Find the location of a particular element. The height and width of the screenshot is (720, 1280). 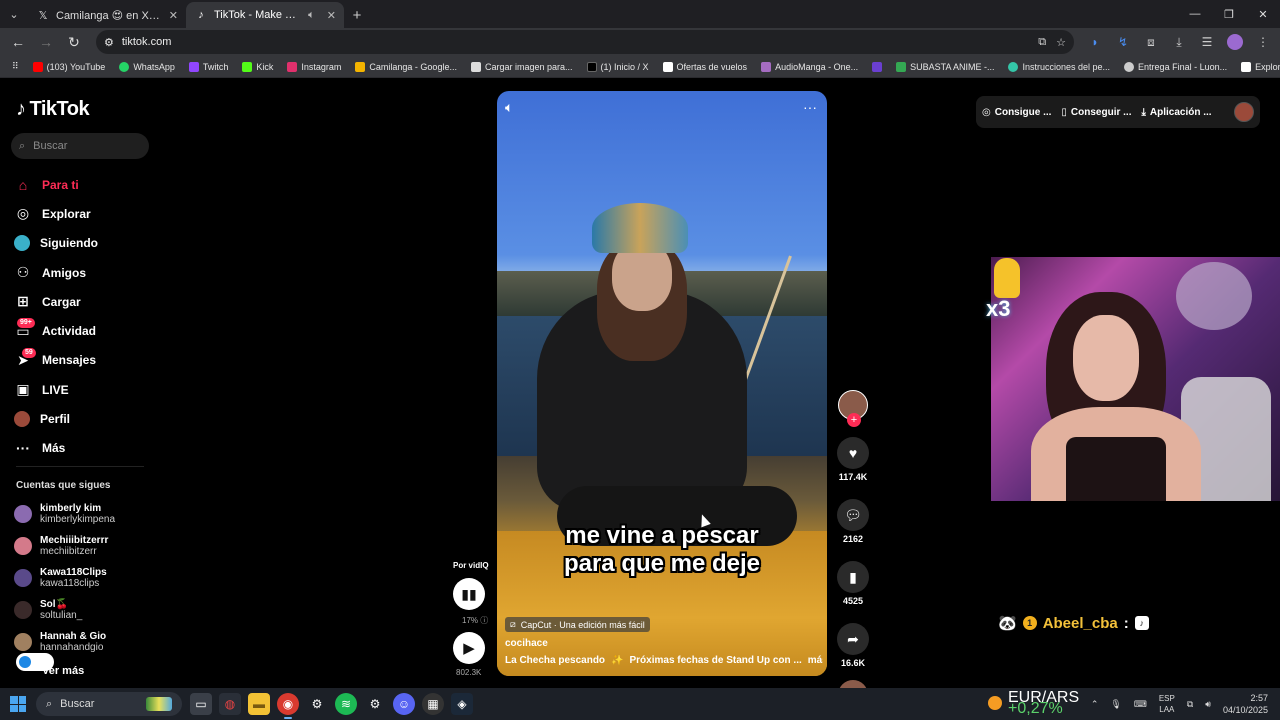

back-button: ← is located at coordinates (18, 42).